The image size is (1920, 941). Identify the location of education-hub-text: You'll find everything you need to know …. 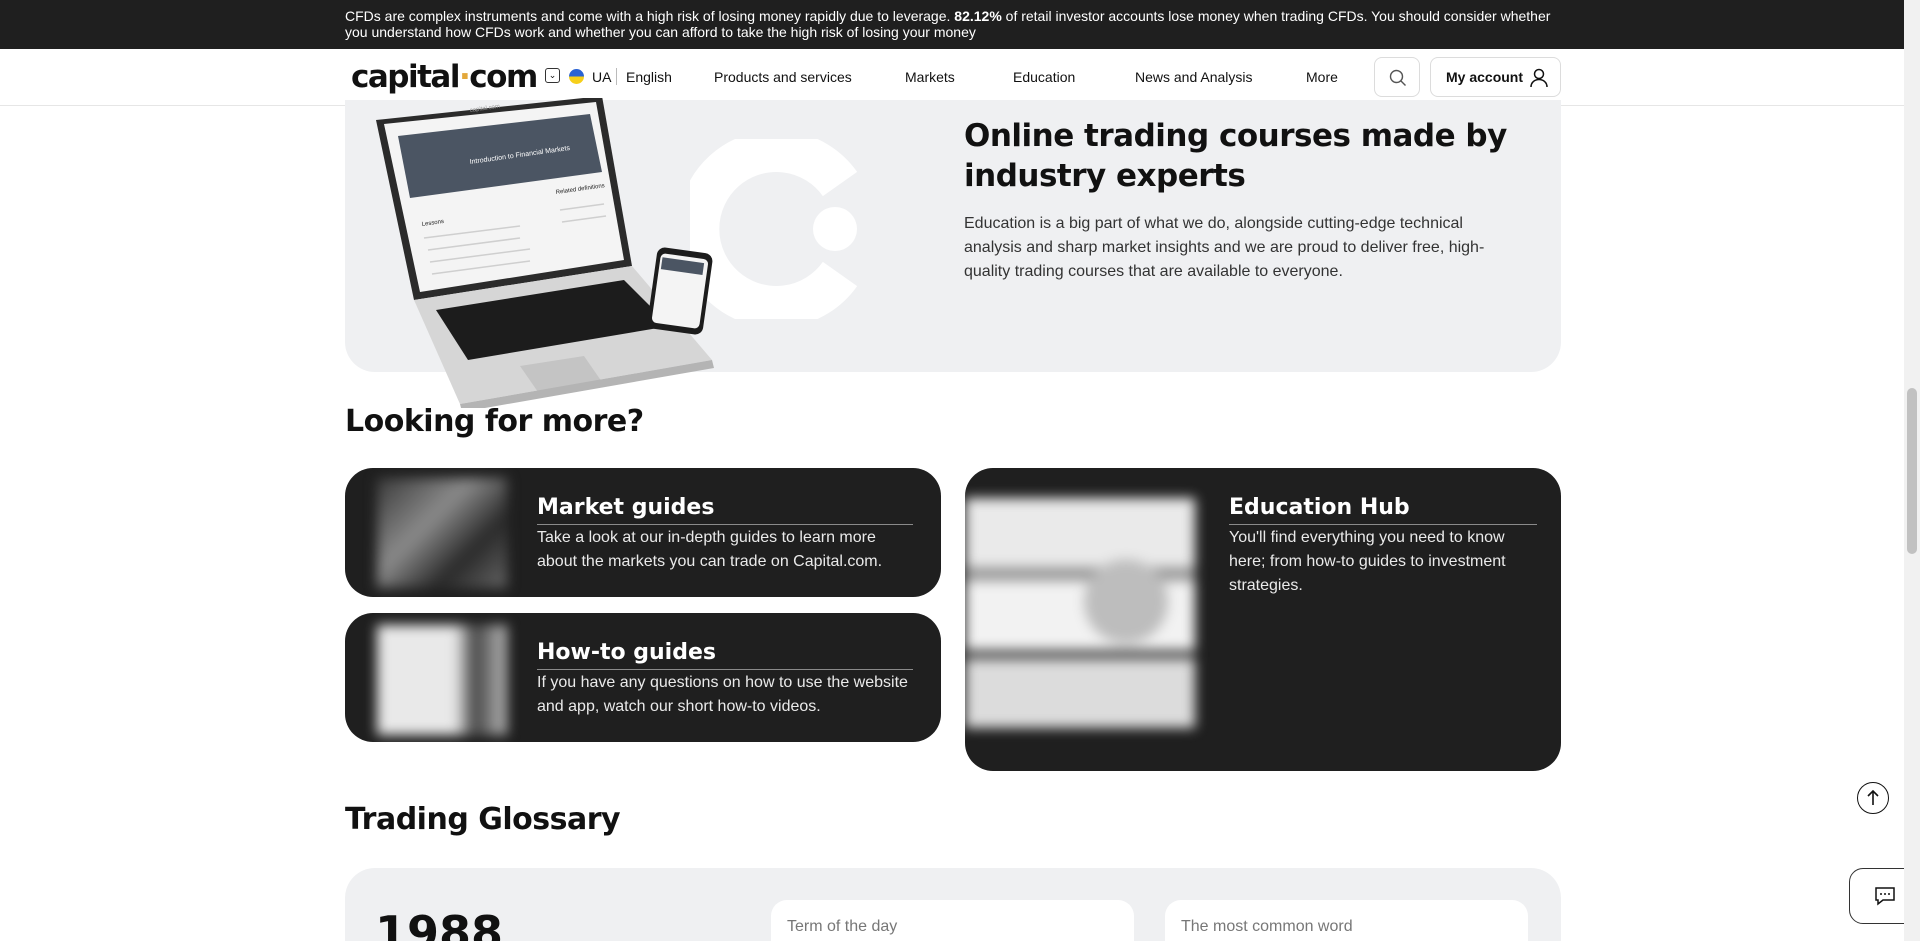
(1367, 561).